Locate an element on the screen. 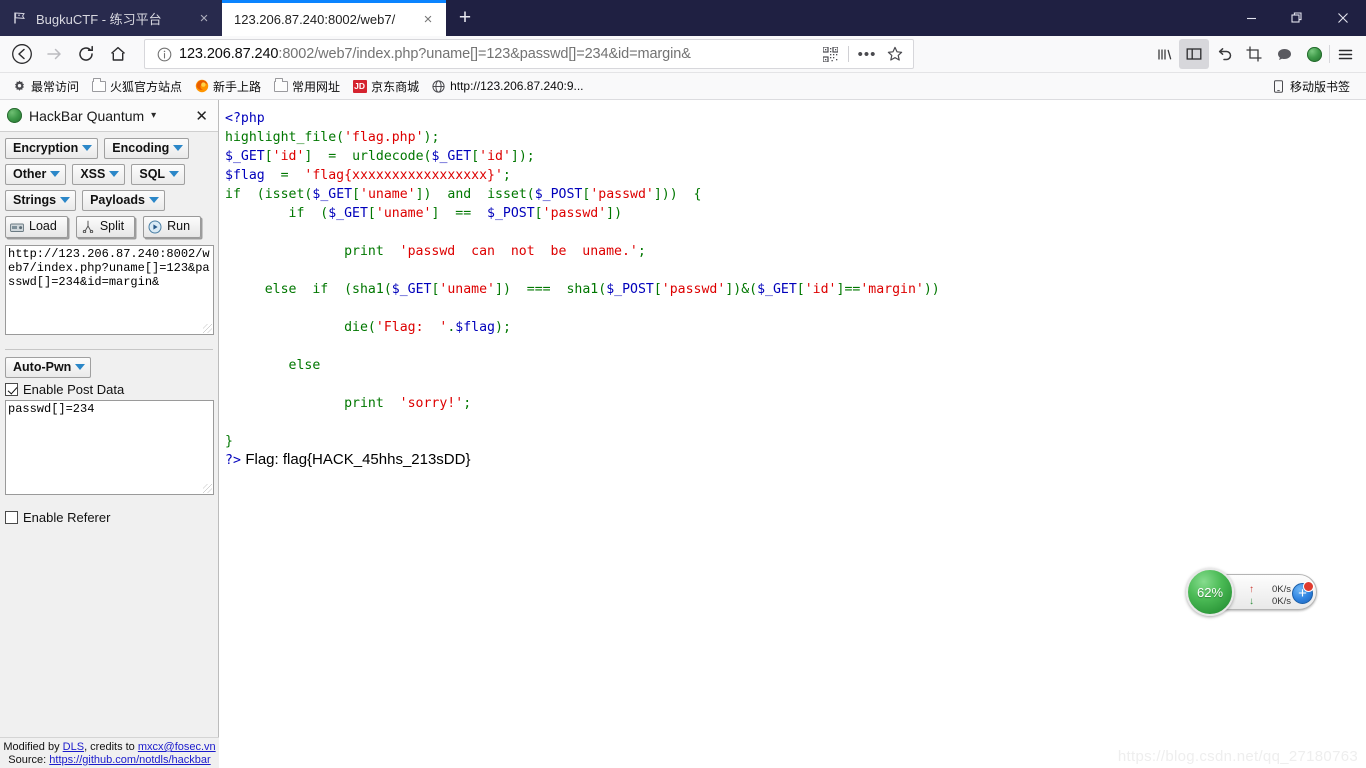 This screenshot has height=768, width=1366. library-icon is located at coordinates (1164, 54).